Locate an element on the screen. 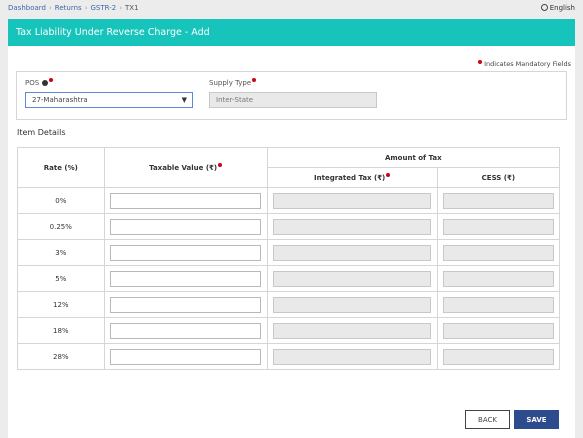  chevron-down-icon: ▼ is located at coordinates (184, 100).